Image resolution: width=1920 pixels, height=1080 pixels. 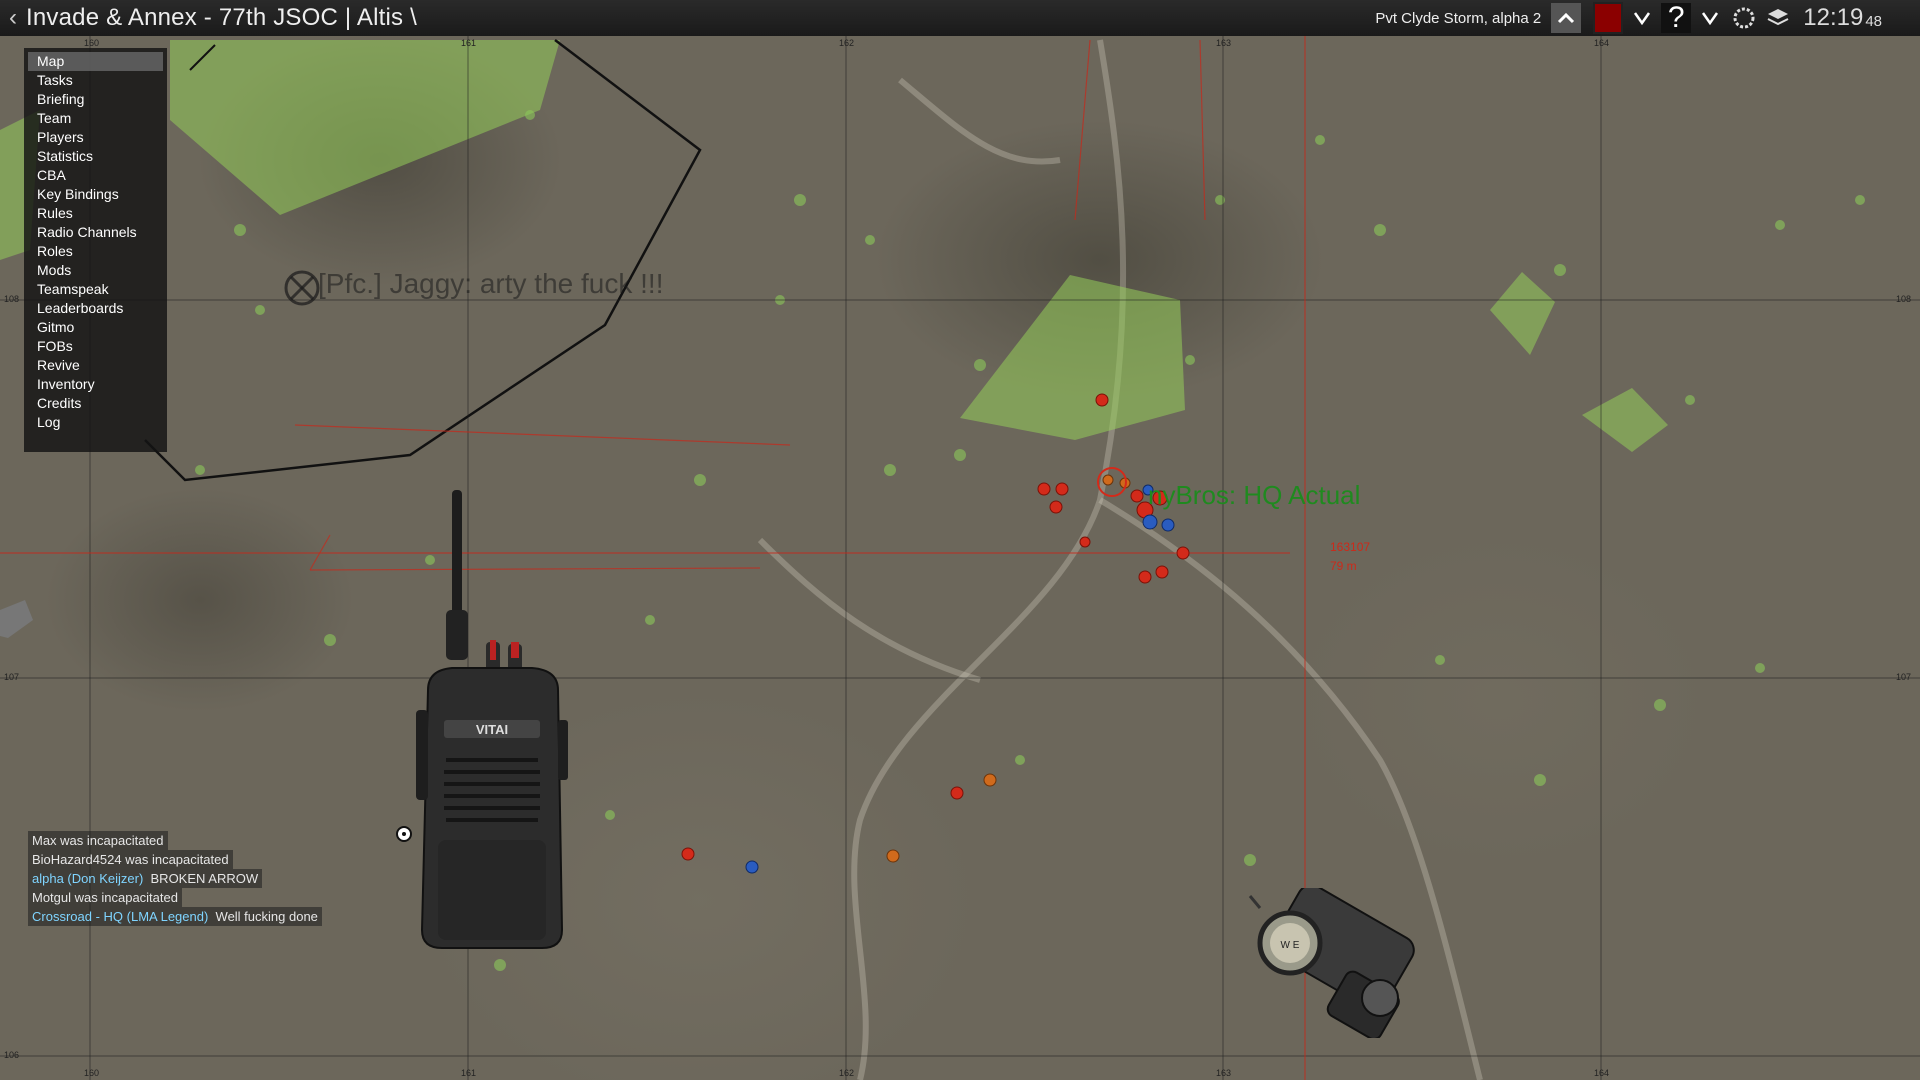 What do you see at coordinates (490, 284) in the screenshot?
I see `map-marker-text: [Pfc.] Jaggy: arty the fuck !!!` at bounding box center [490, 284].